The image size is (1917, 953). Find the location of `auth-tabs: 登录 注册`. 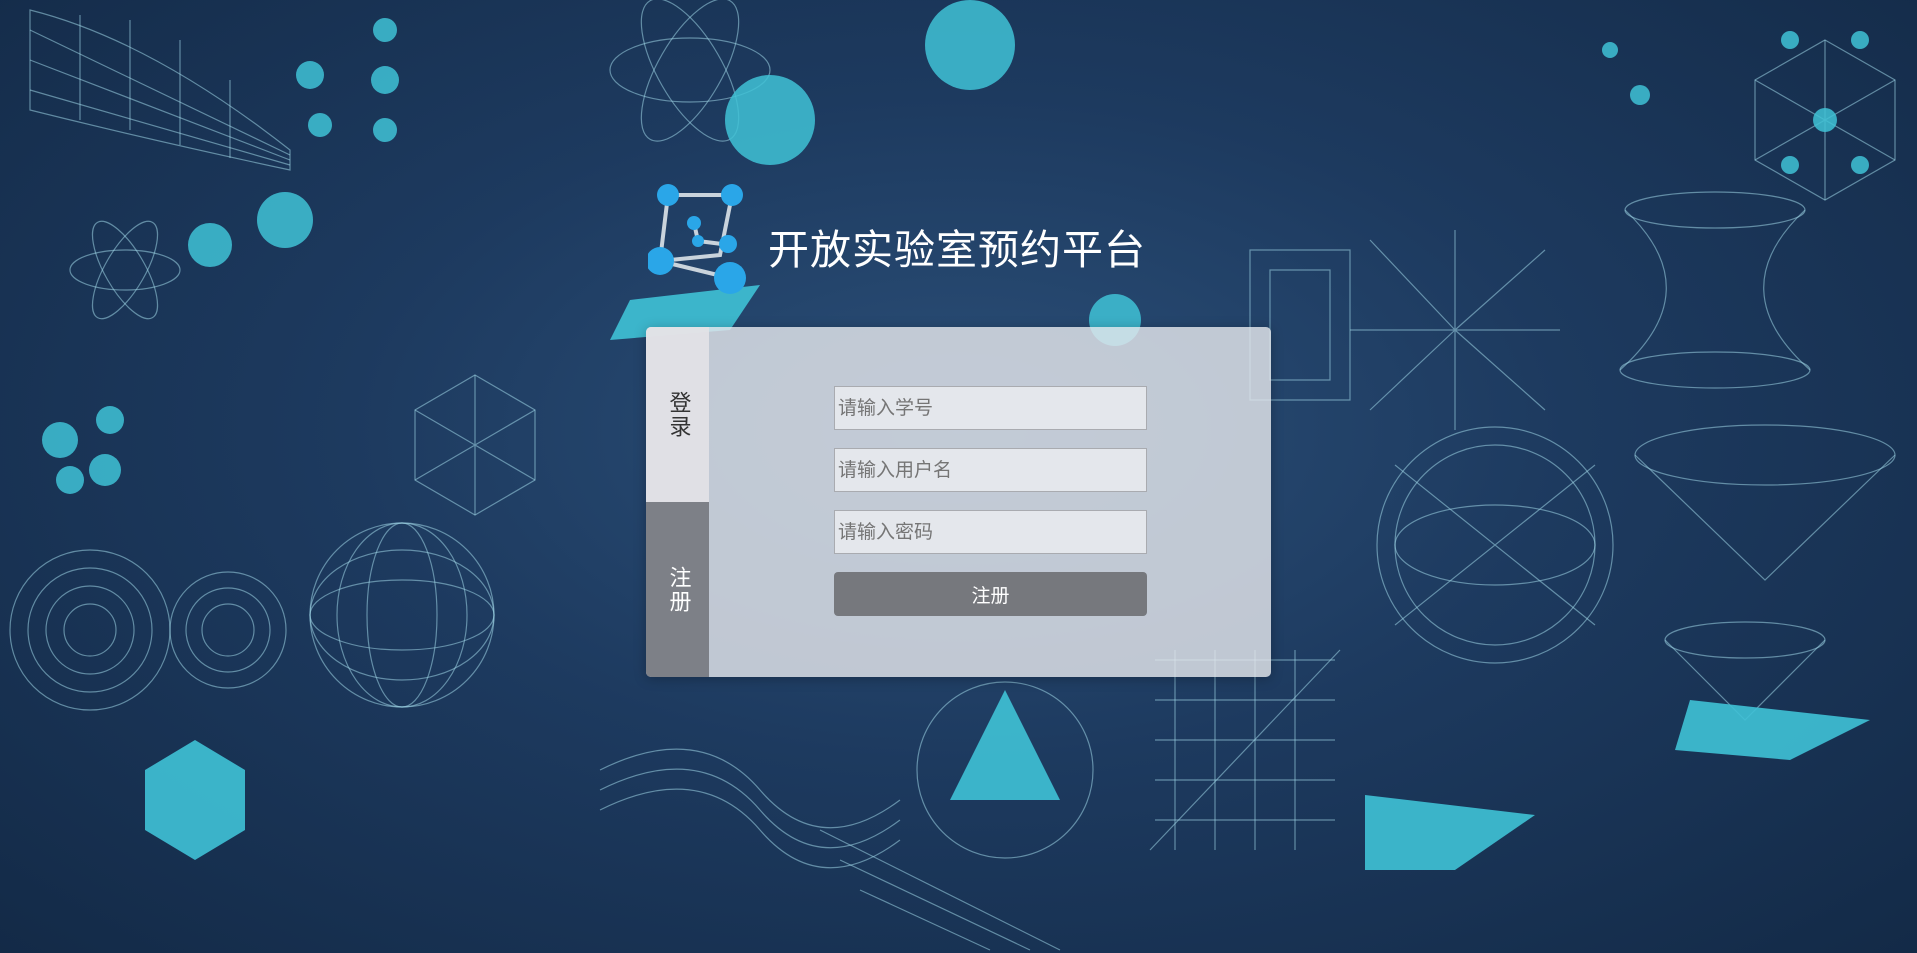

auth-tabs: 登录 注册 is located at coordinates (677, 502).